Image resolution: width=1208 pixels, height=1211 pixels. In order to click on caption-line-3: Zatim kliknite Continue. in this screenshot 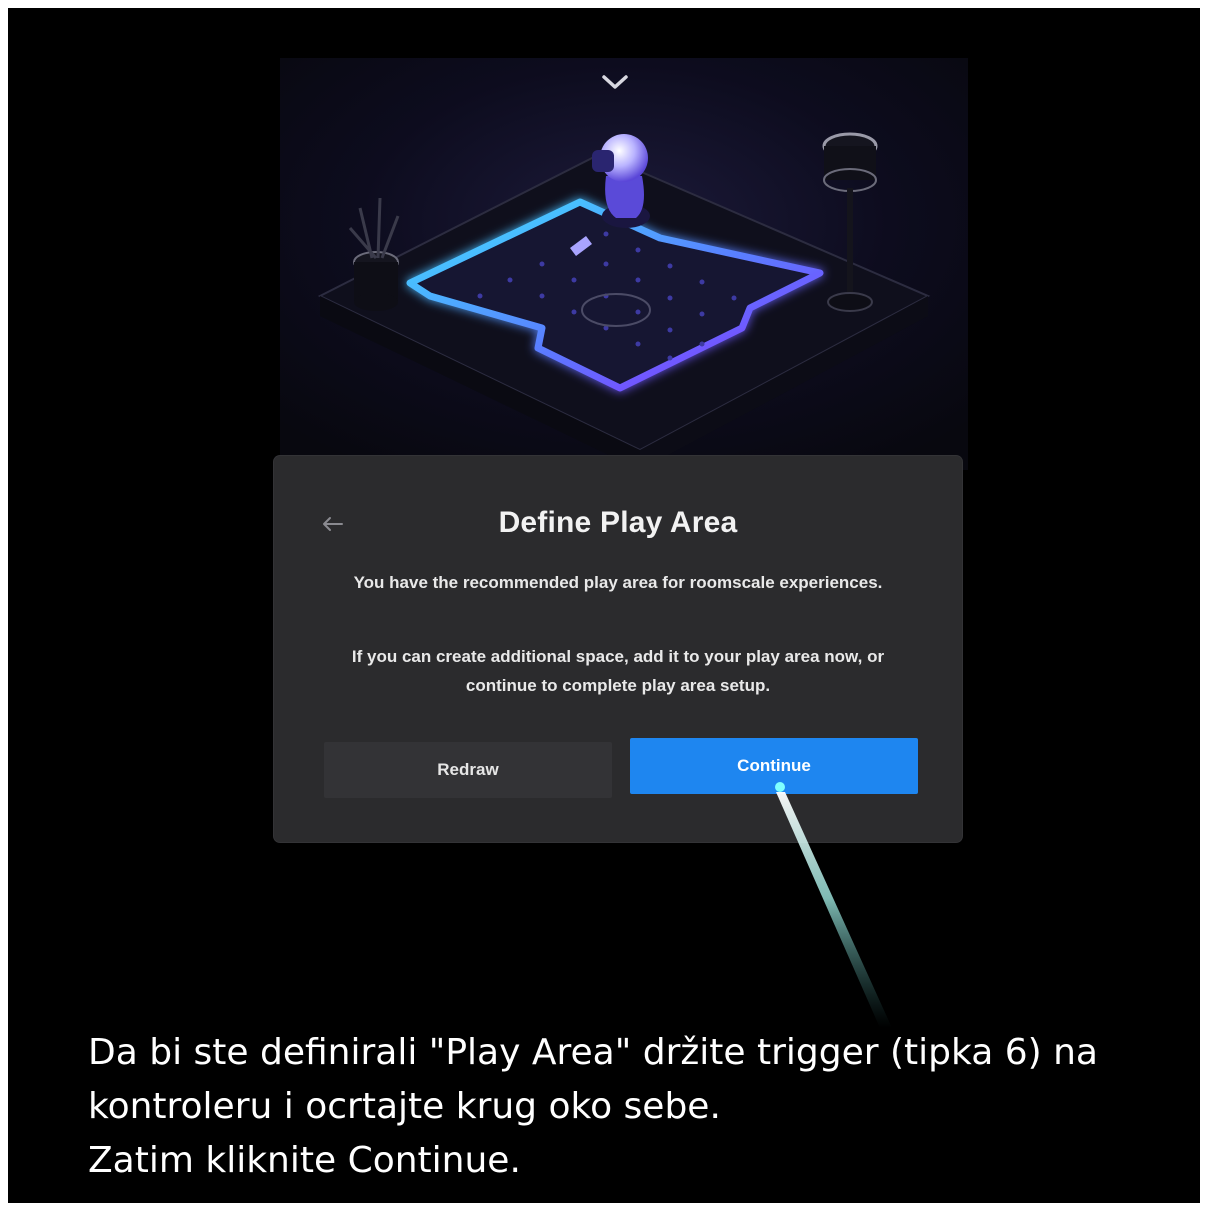, I will do `click(304, 1160)`.